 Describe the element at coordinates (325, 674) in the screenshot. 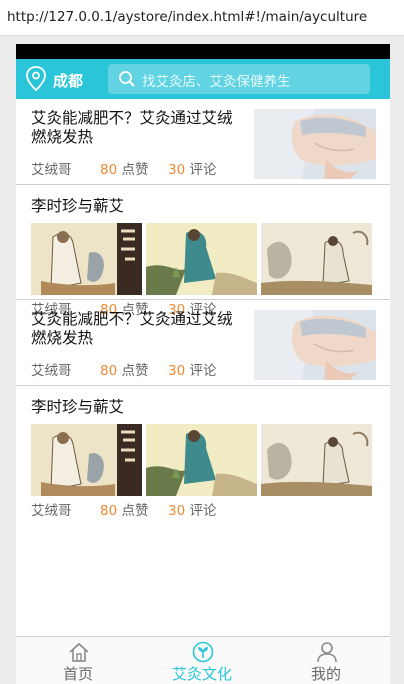

I see `tab-label: 我的` at that location.